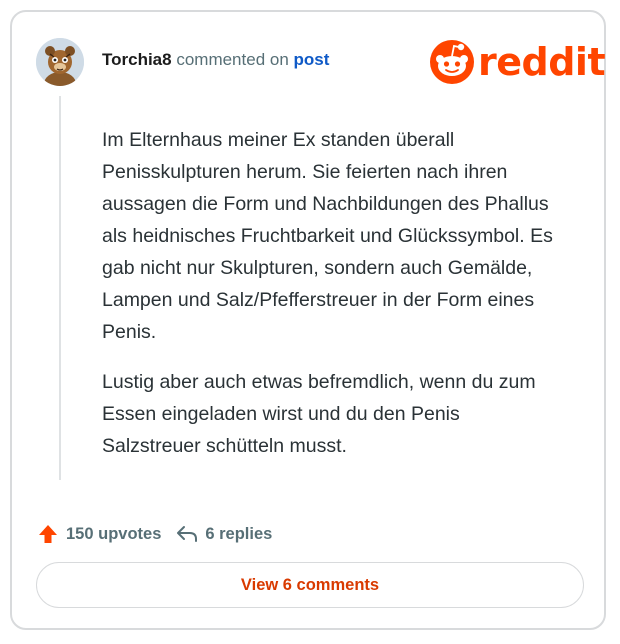  I want to click on upvote-button: 150 upvotes, so click(99, 534).